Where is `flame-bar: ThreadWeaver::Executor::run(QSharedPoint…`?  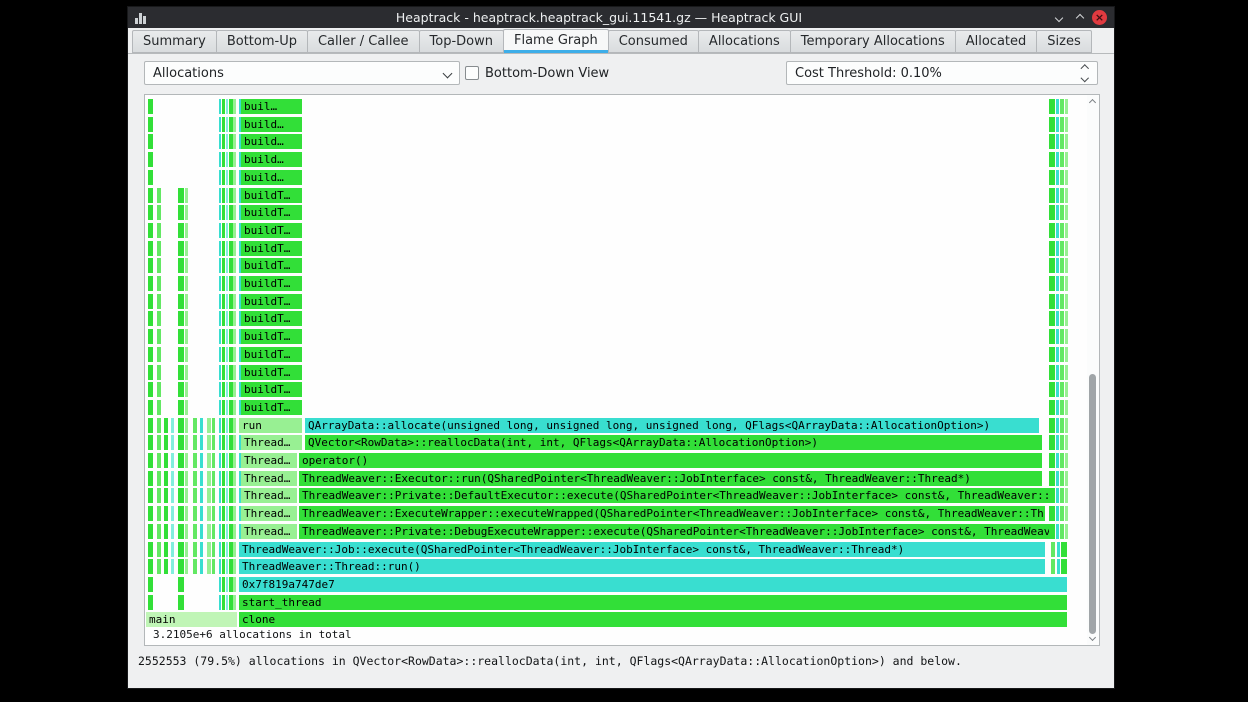 flame-bar: ThreadWeaver::Executor::run(QSharedPoint… is located at coordinates (670, 478).